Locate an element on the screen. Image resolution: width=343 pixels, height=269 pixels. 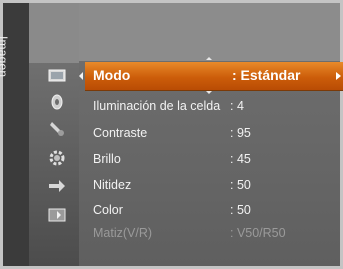
side-tab-label: Imagen is located at coordinates (5, 69).